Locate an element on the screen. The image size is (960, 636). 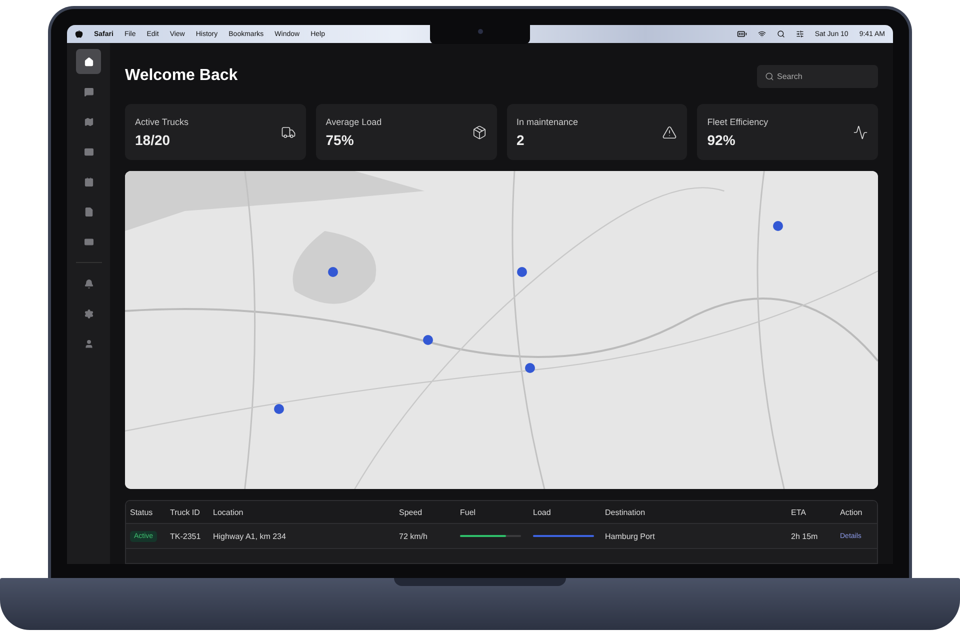
calendar-icon is located at coordinates (89, 181).